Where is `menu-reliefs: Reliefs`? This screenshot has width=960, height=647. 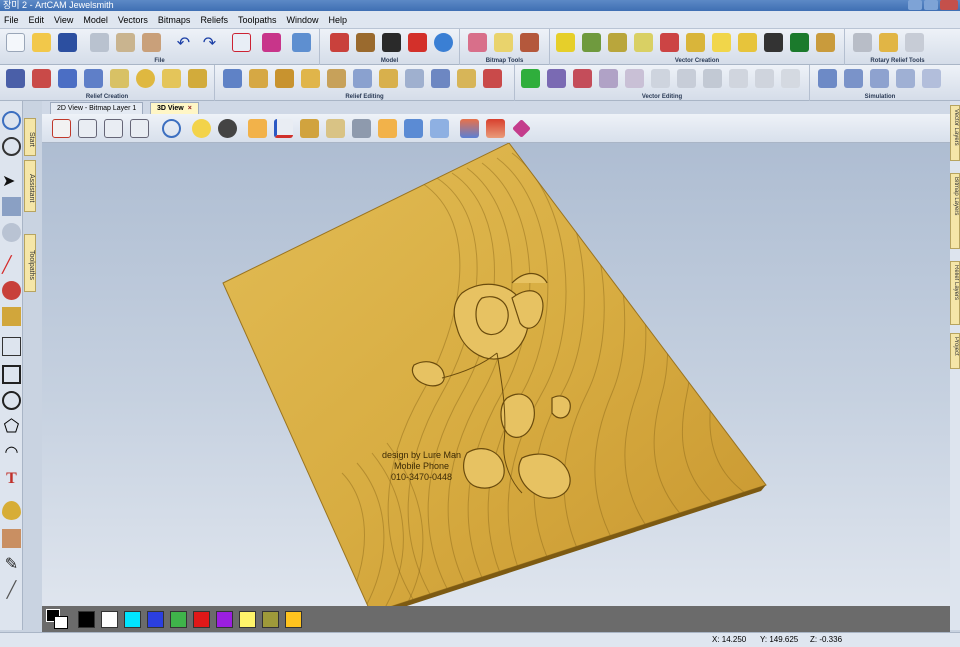
menu-reliefs: Reliefs is located at coordinates (214, 20).